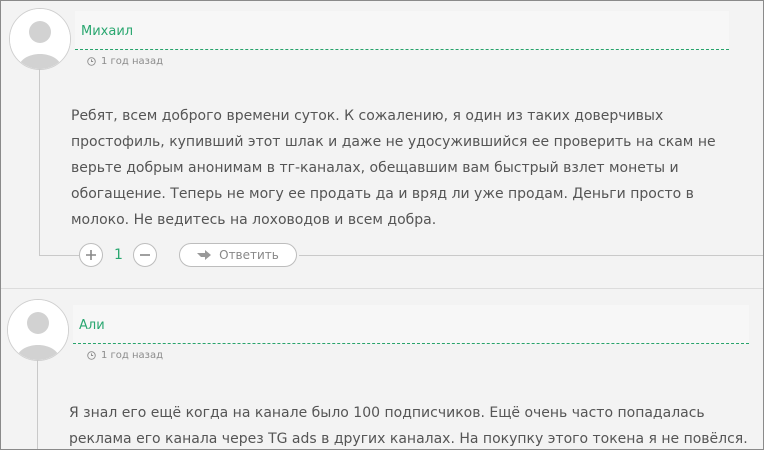 The width and height of the screenshot is (764, 450). What do you see at coordinates (118, 255) in the screenshot?
I see `vote-count: 1` at bounding box center [118, 255].